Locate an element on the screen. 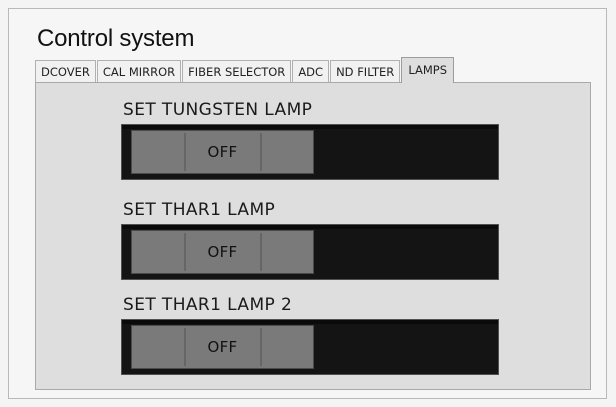  thar1-lamp-2-toggle: OFF is located at coordinates (310, 347).